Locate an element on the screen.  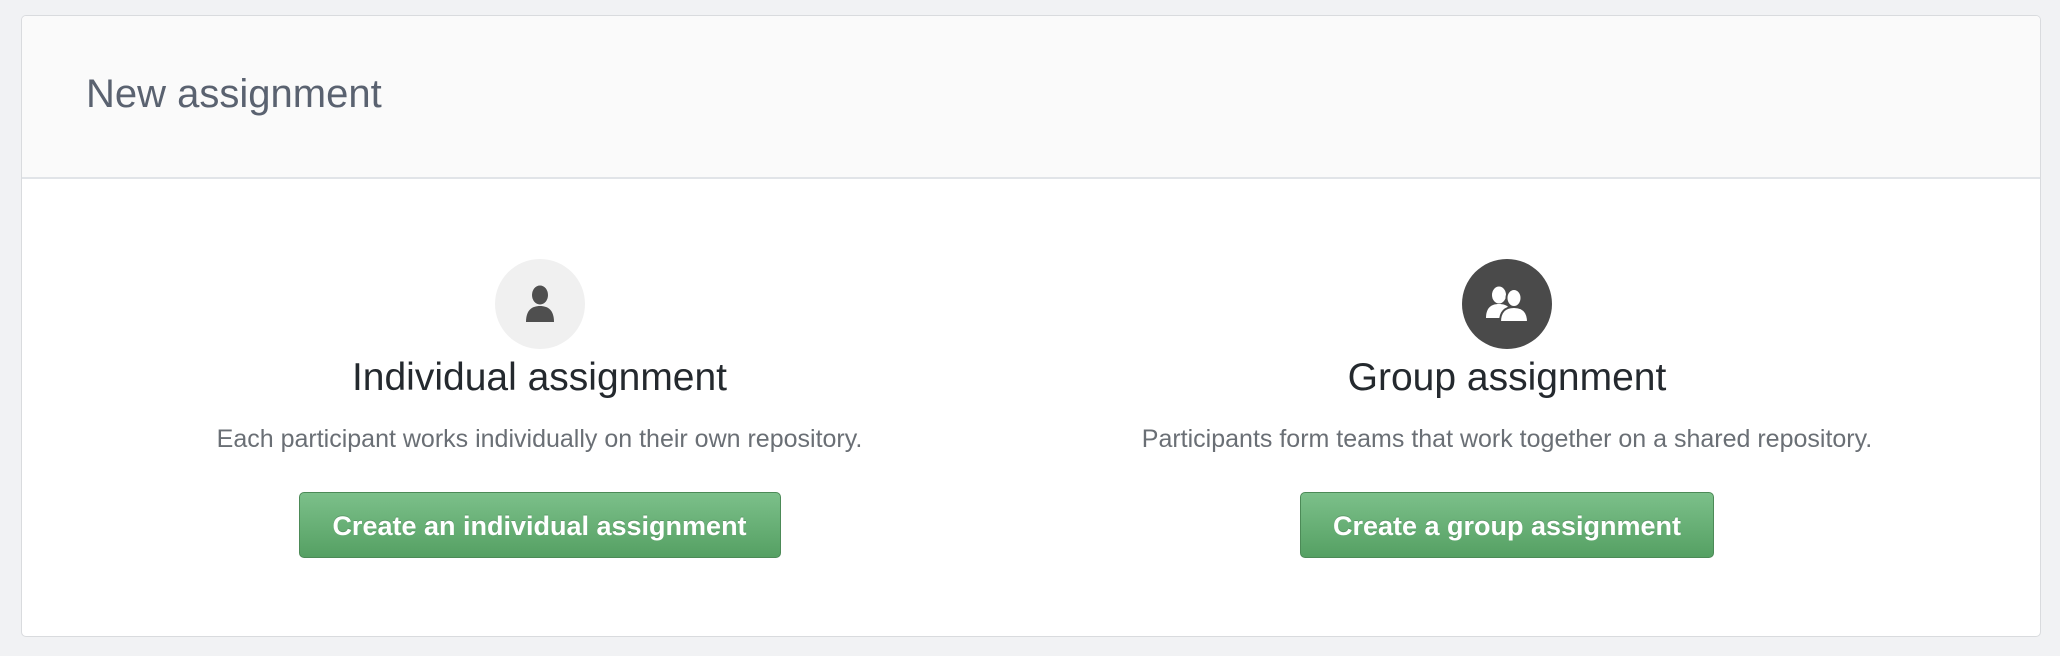
page-title: New assignment is located at coordinates (234, 94).